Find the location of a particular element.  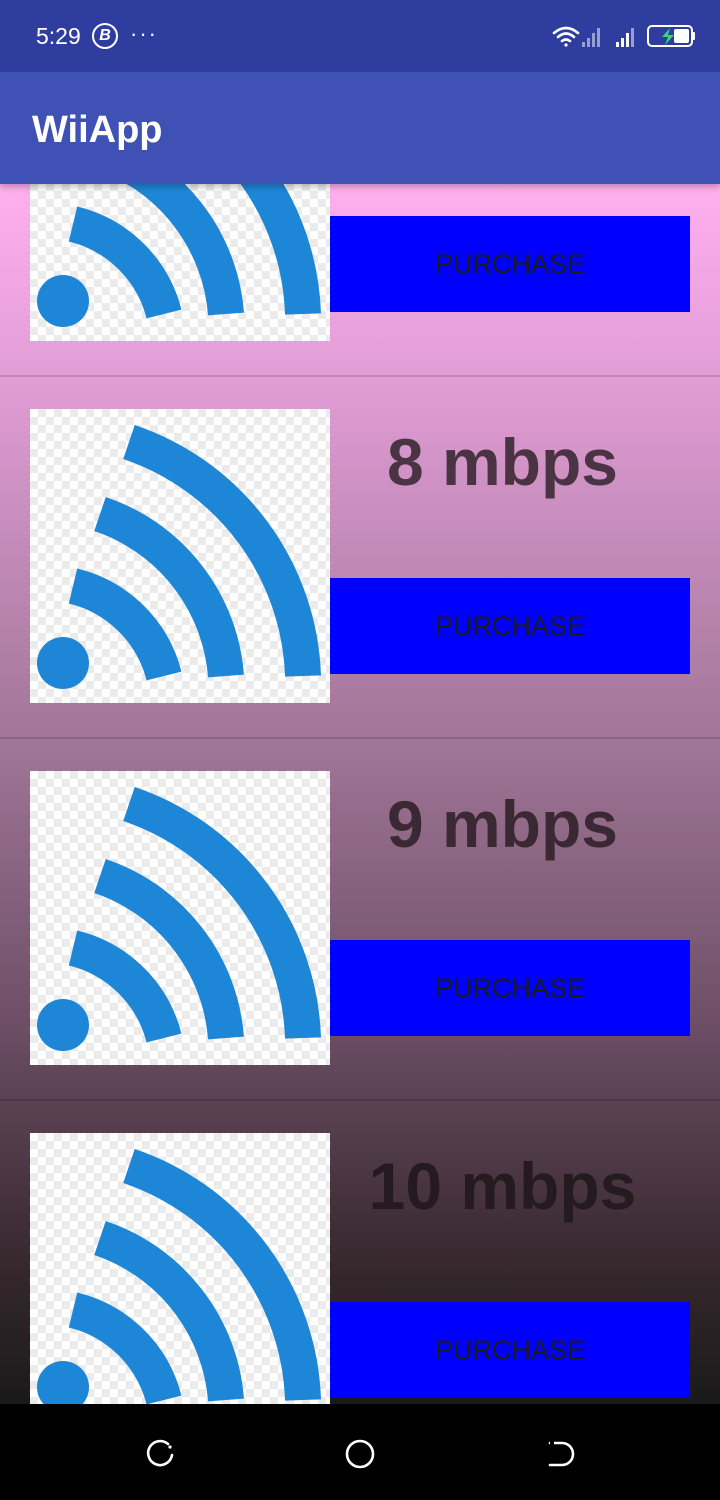

status-time: 5:29 is located at coordinates (58, 36).